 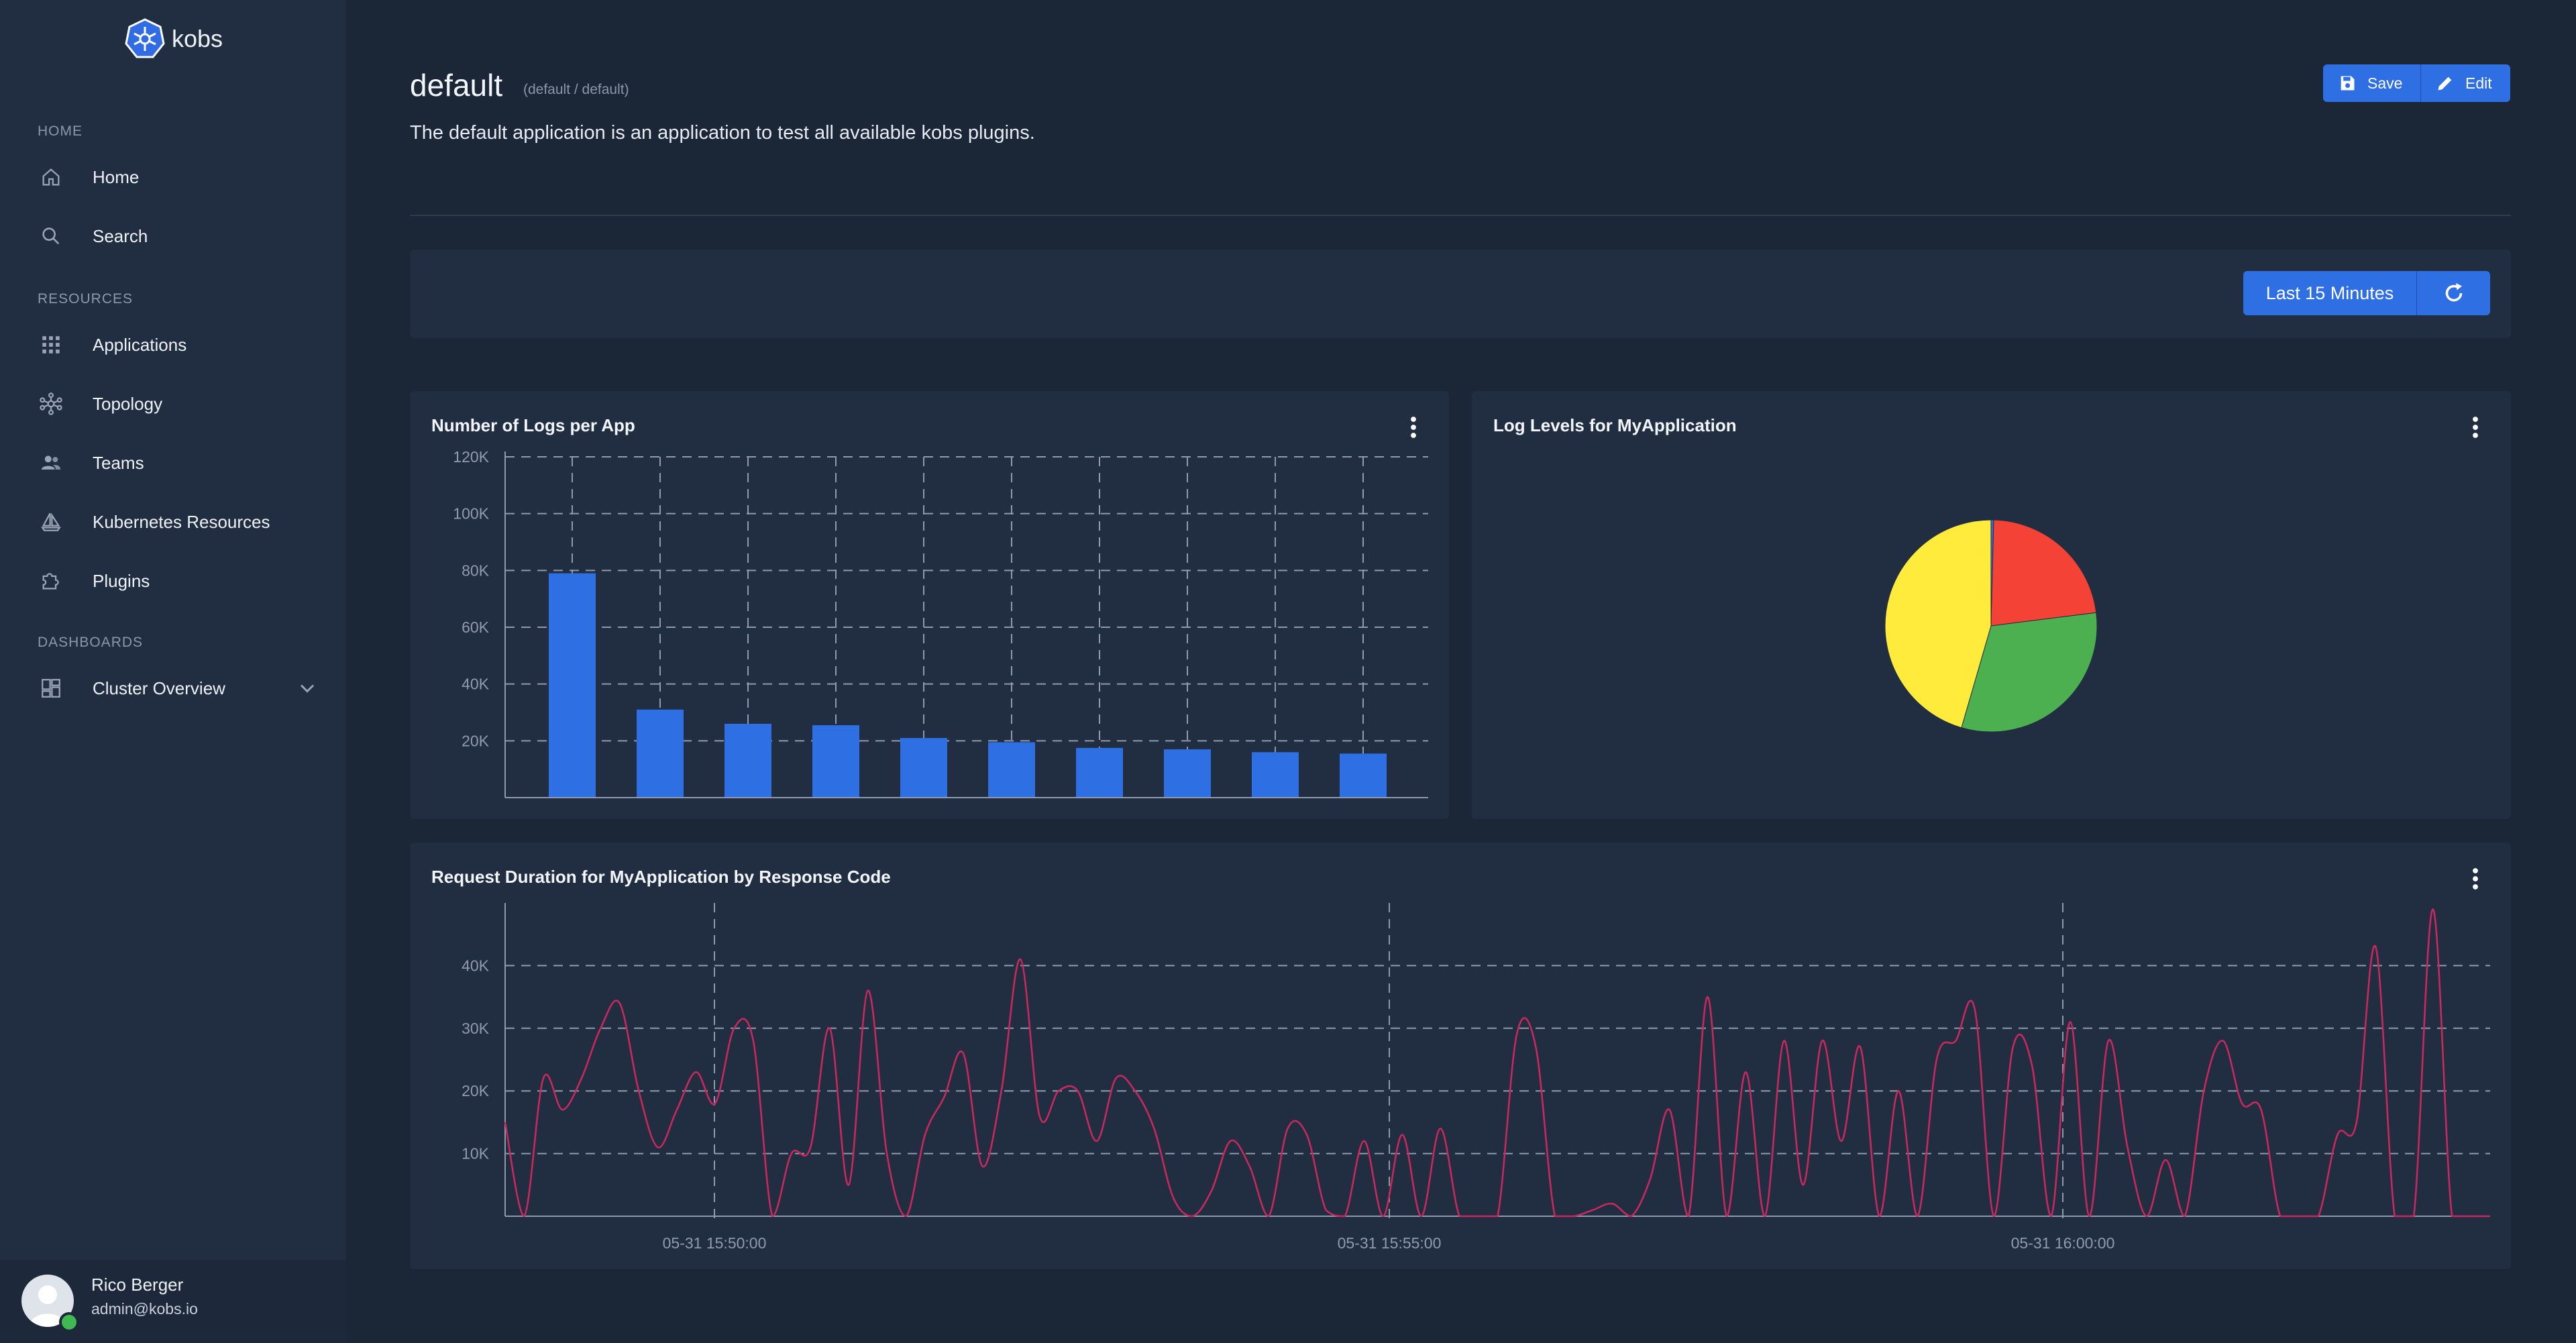 I want to click on puzzle-icon, so click(x=51, y=581).